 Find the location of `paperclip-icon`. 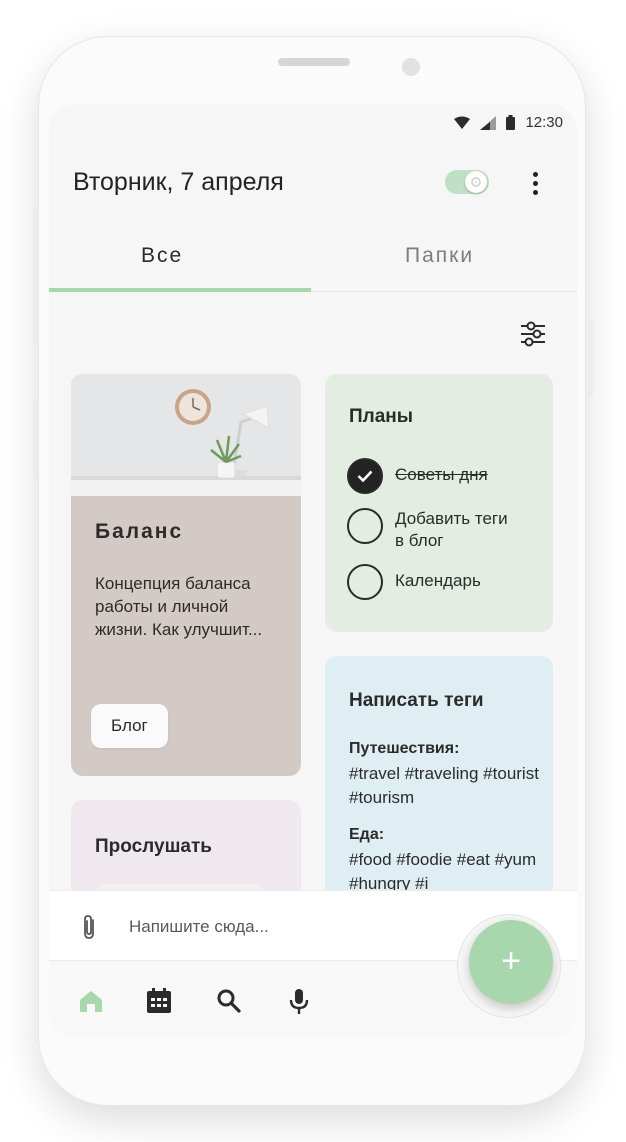

paperclip-icon is located at coordinates (89, 929).